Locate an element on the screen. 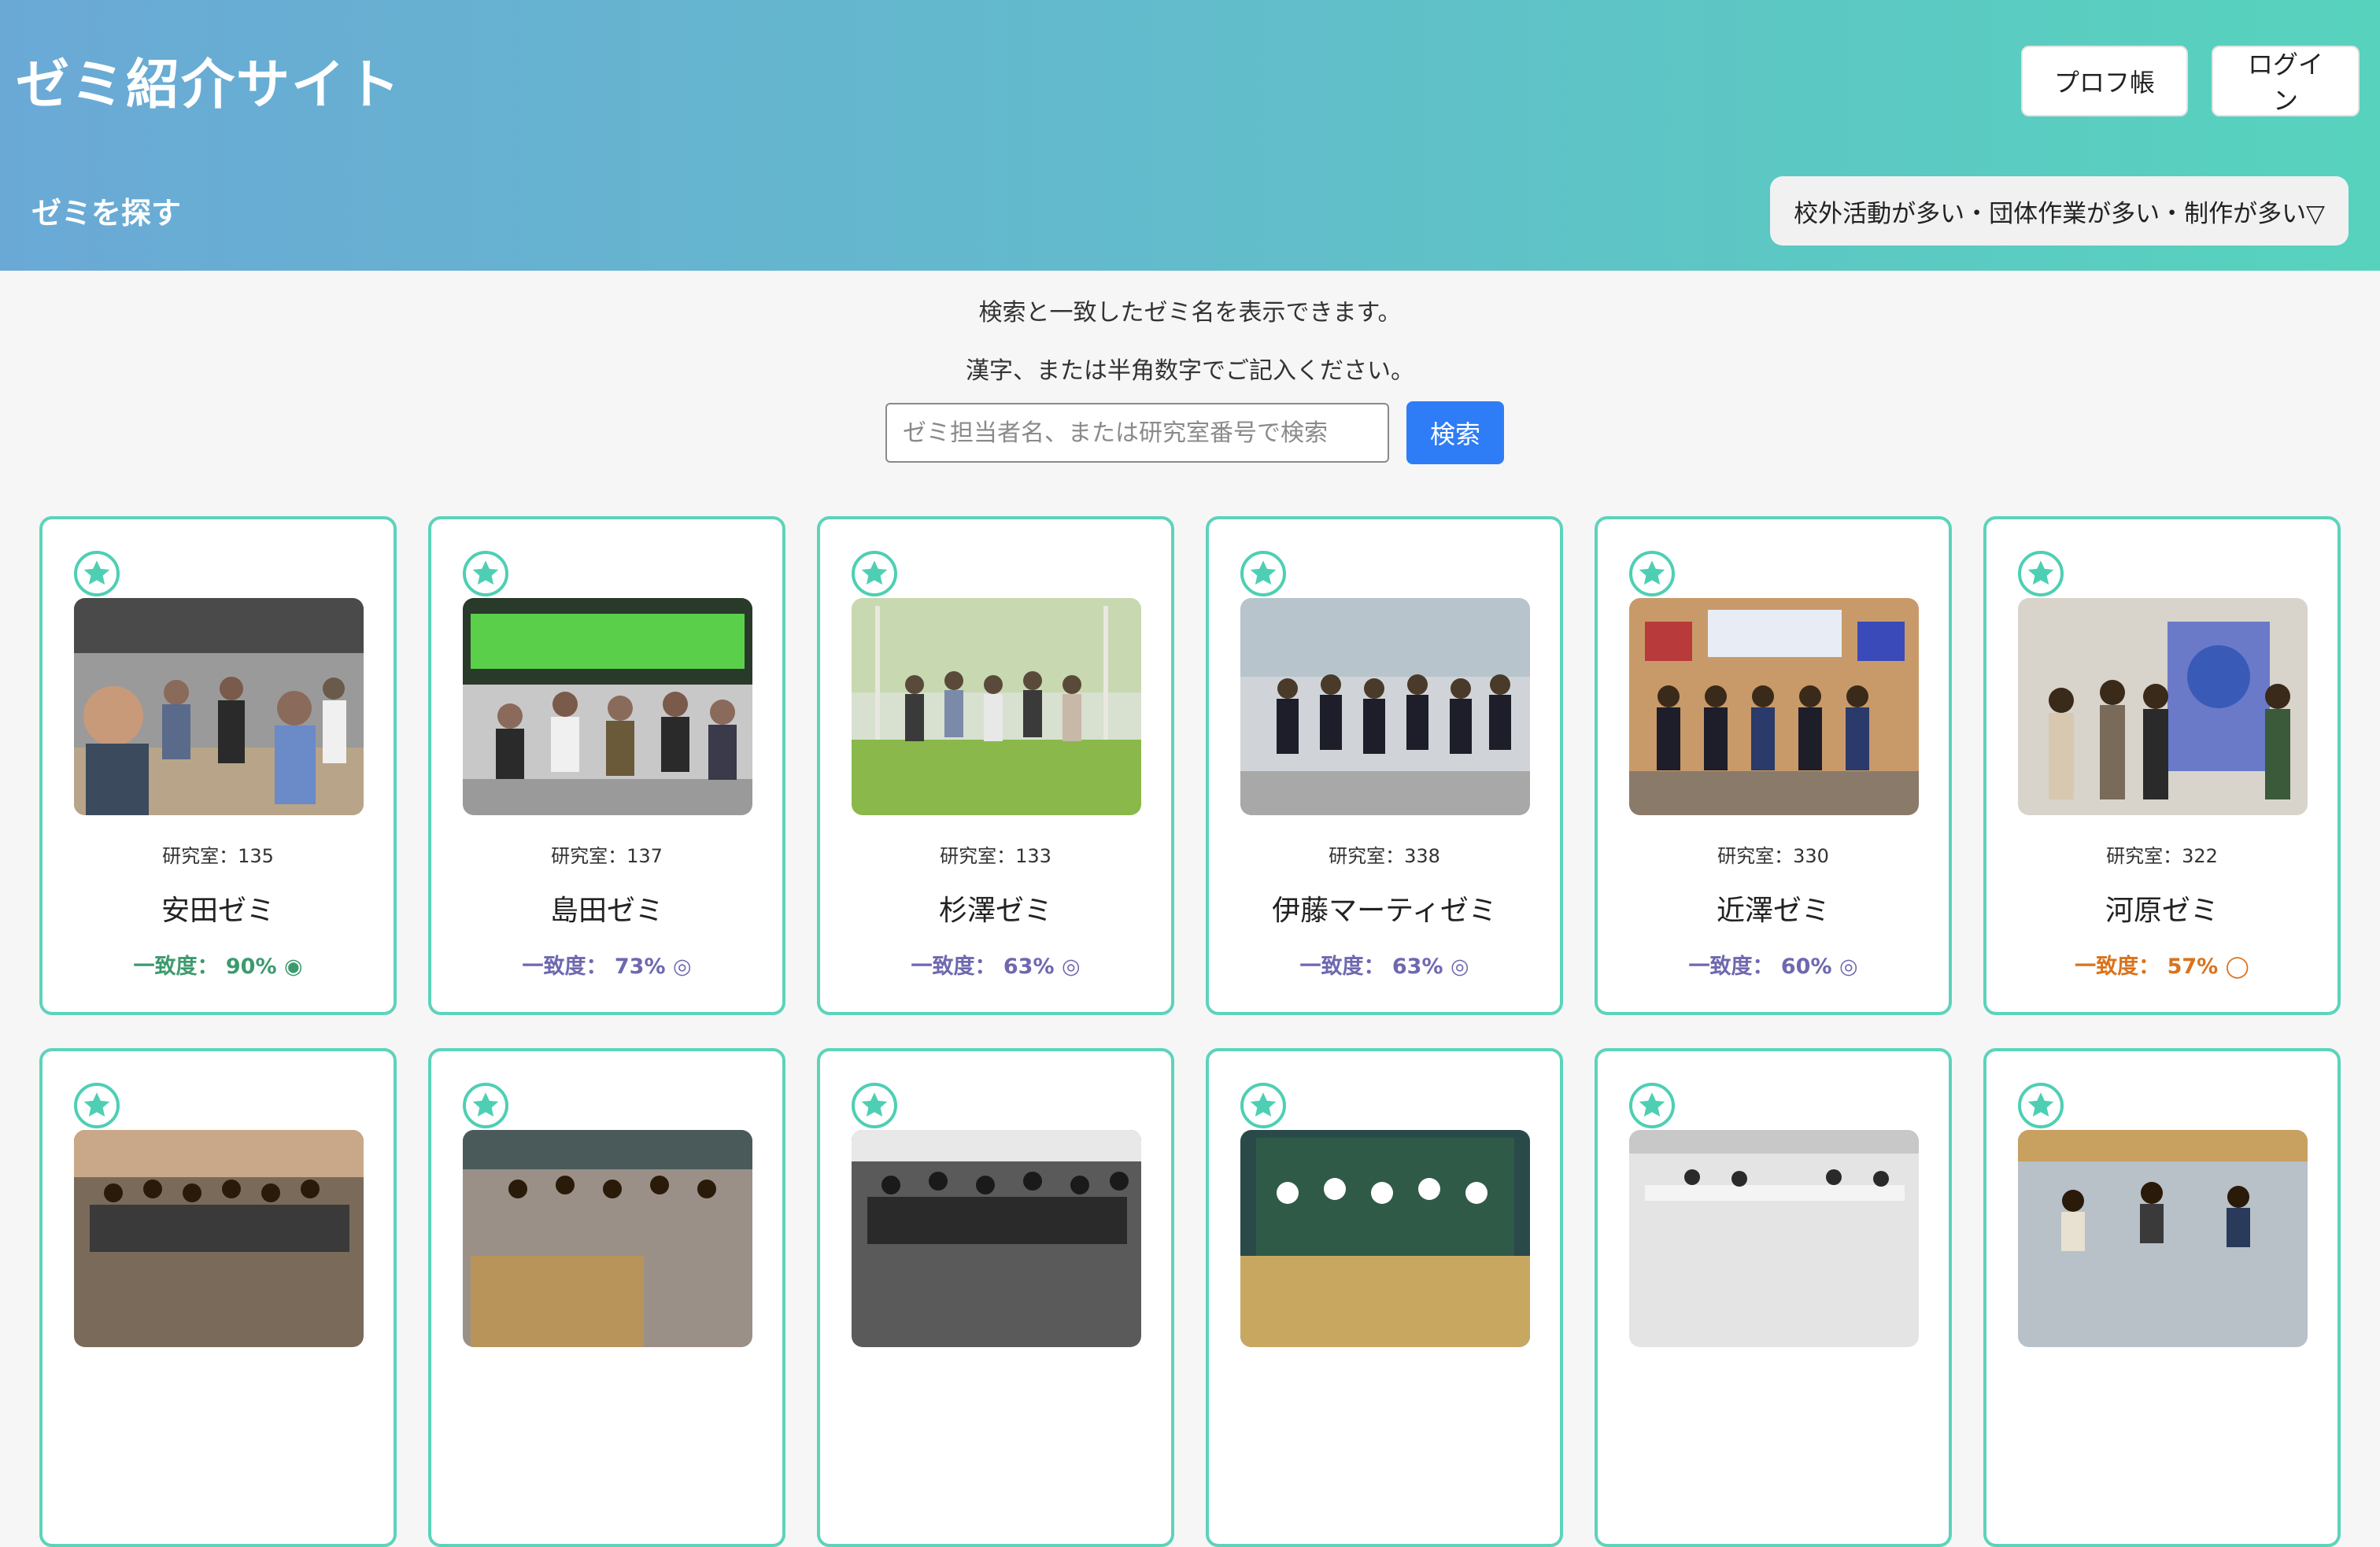  search-row: 検索 is located at coordinates (1192, 432).